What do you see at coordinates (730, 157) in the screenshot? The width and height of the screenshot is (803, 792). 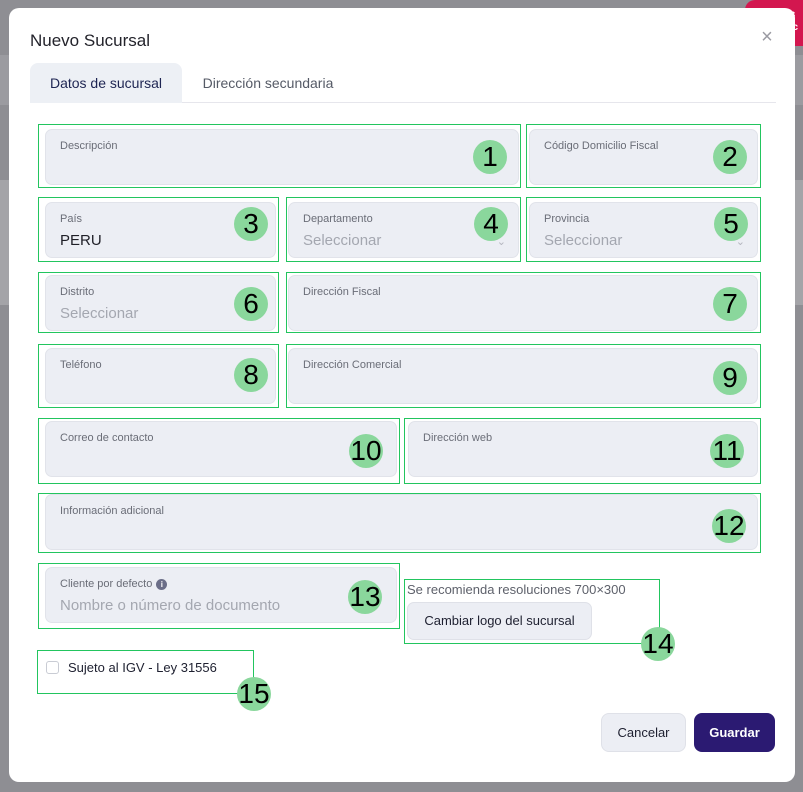 I see `annotation-number: 2` at bounding box center [730, 157].